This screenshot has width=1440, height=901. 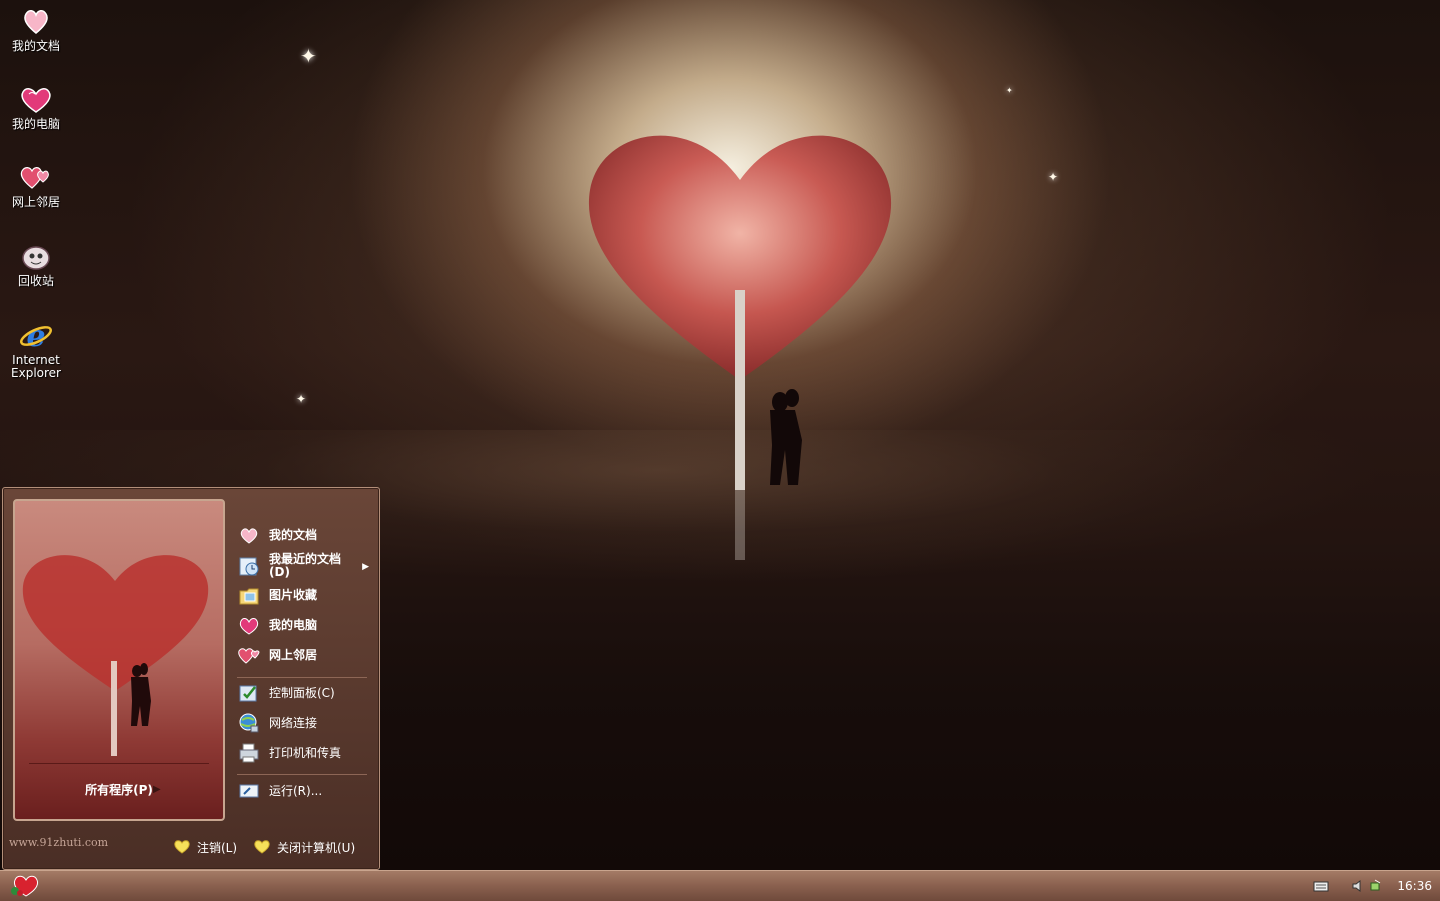 I want to click on desktop-icon-recycle-bin: 回收站, so click(x=36, y=263).